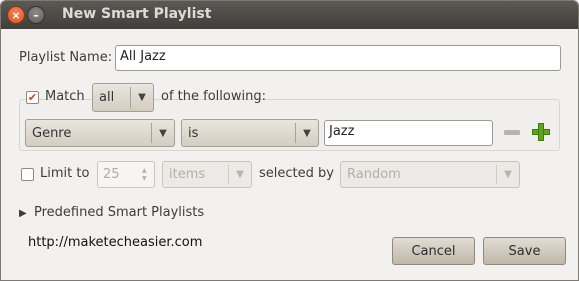 The image size is (579, 281). What do you see at coordinates (541, 132) in the screenshot?
I see `plus-icon` at bounding box center [541, 132].